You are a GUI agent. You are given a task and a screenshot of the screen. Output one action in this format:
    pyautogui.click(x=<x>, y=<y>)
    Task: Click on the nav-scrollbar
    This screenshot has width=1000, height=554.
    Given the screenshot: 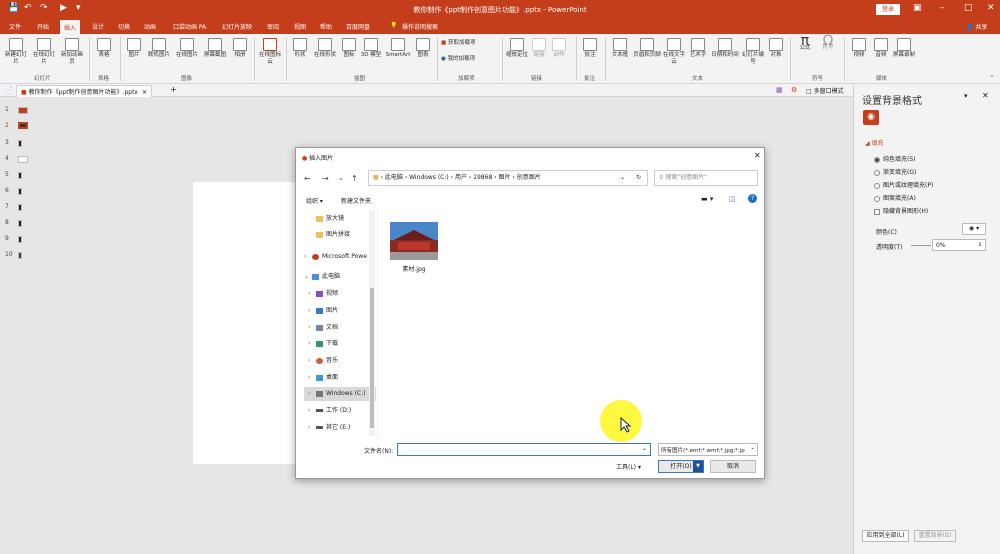 What is the action you would take?
    pyautogui.click(x=372, y=323)
    